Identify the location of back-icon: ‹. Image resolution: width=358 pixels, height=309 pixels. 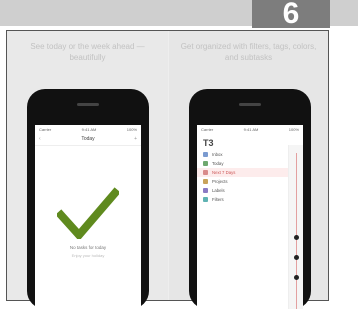
(40, 139).